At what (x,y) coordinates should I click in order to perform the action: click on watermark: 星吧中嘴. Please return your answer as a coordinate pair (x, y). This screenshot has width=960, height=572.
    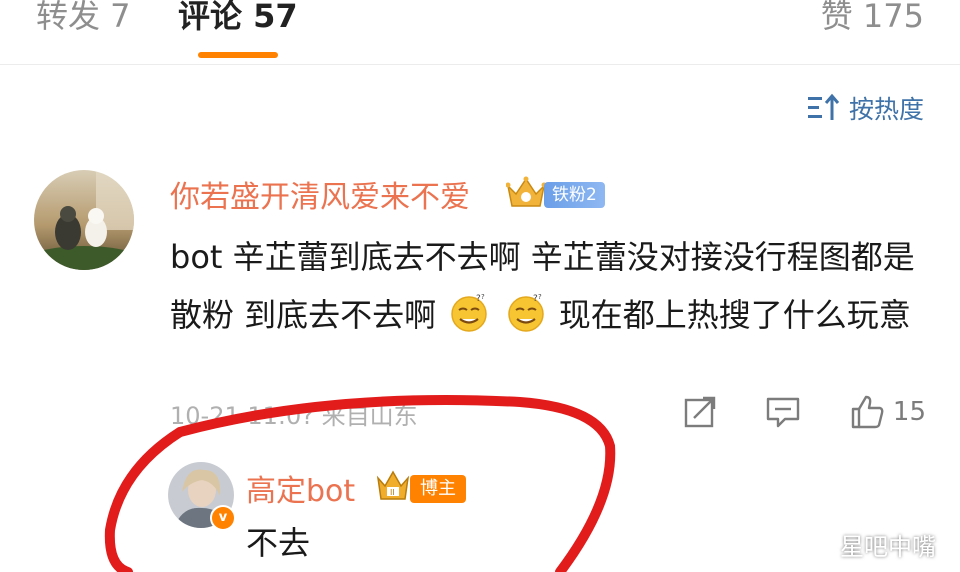
    Looking at the image, I should click on (870, 544).